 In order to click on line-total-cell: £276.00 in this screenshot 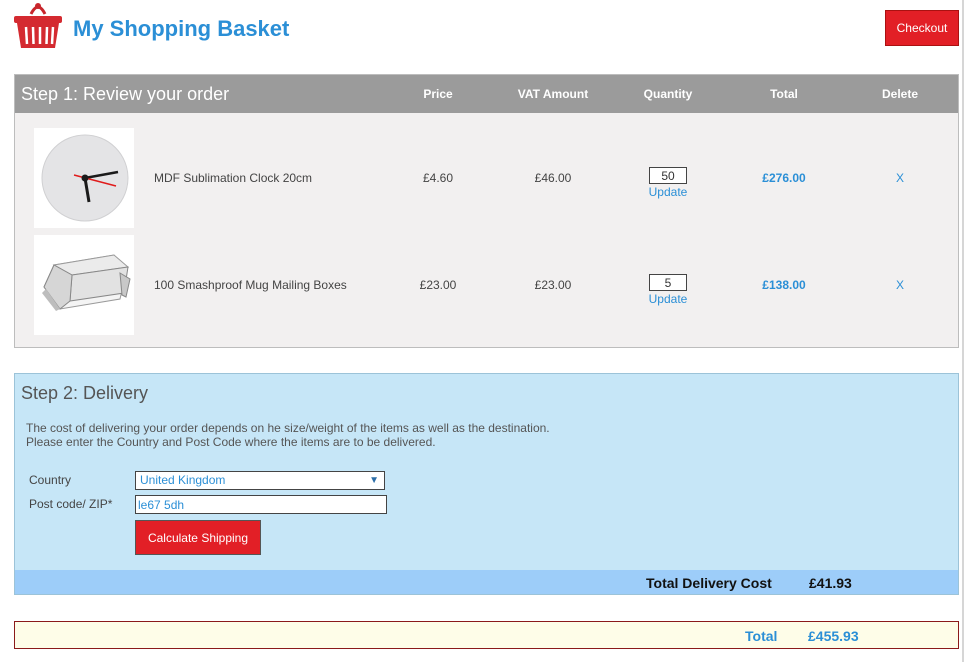, I will do `click(784, 178)`.